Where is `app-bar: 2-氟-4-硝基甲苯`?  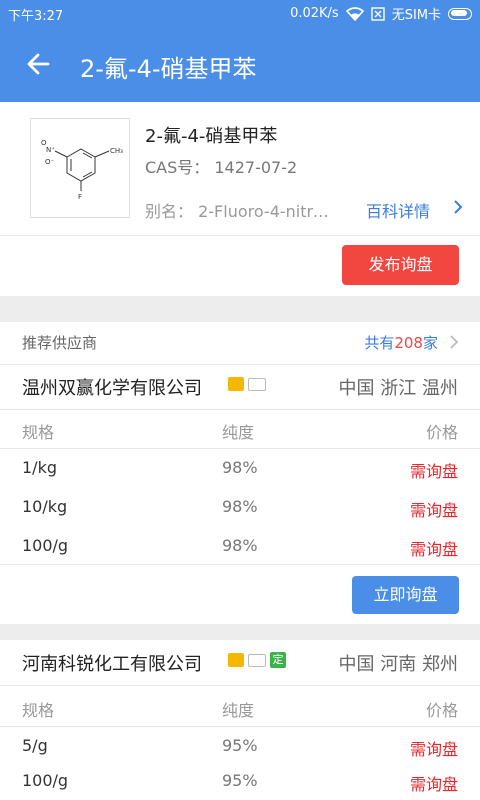
app-bar: 2-氟-4-硝基甲苯 is located at coordinates (240, 64).